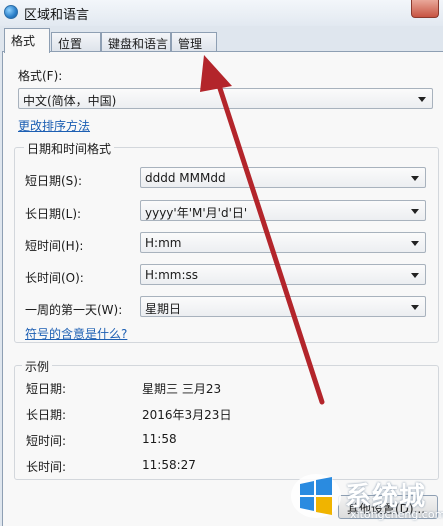 The image size is (443, 526). Describe the element at coordinates (74, 310) in the screenshot. I see `first-day-label: 一周的第一天(W):` at that location.